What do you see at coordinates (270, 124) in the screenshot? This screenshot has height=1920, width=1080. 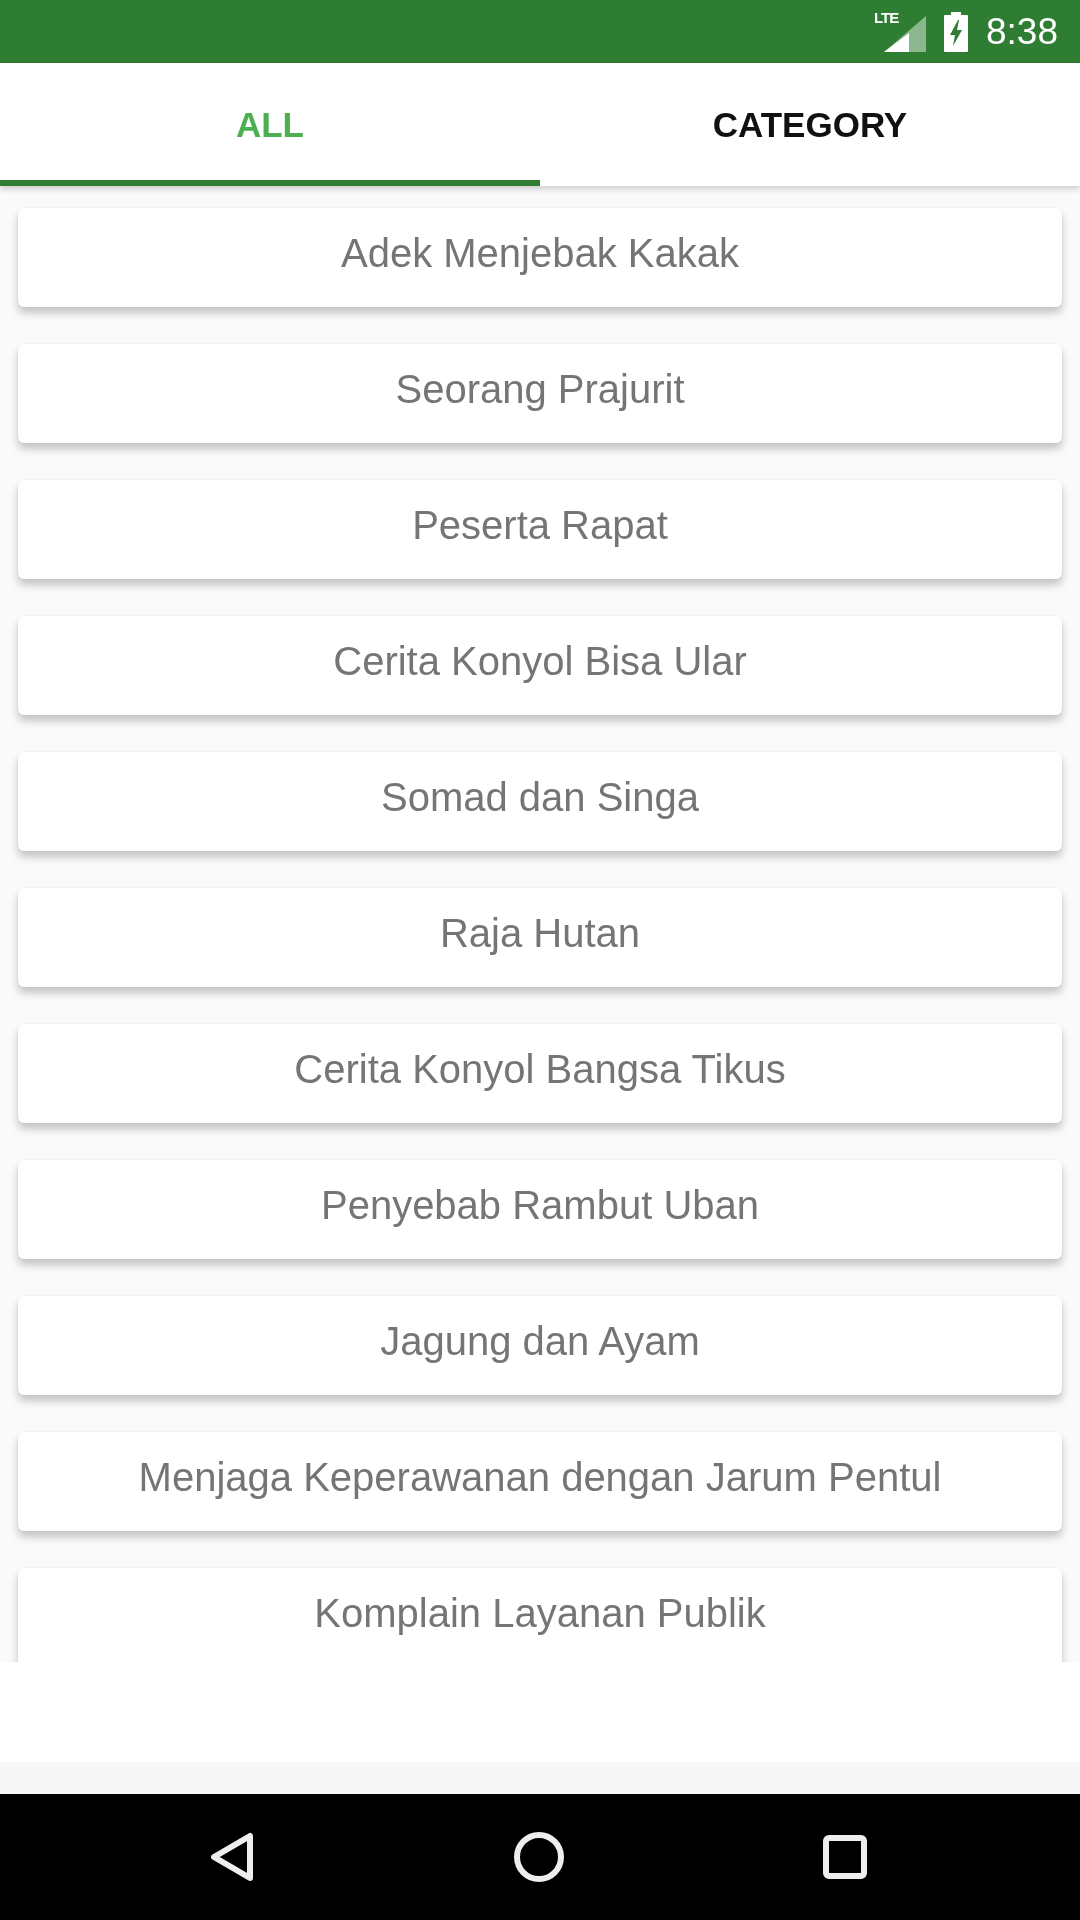 I see `tab: ALL` at bounding box center [270, 124].